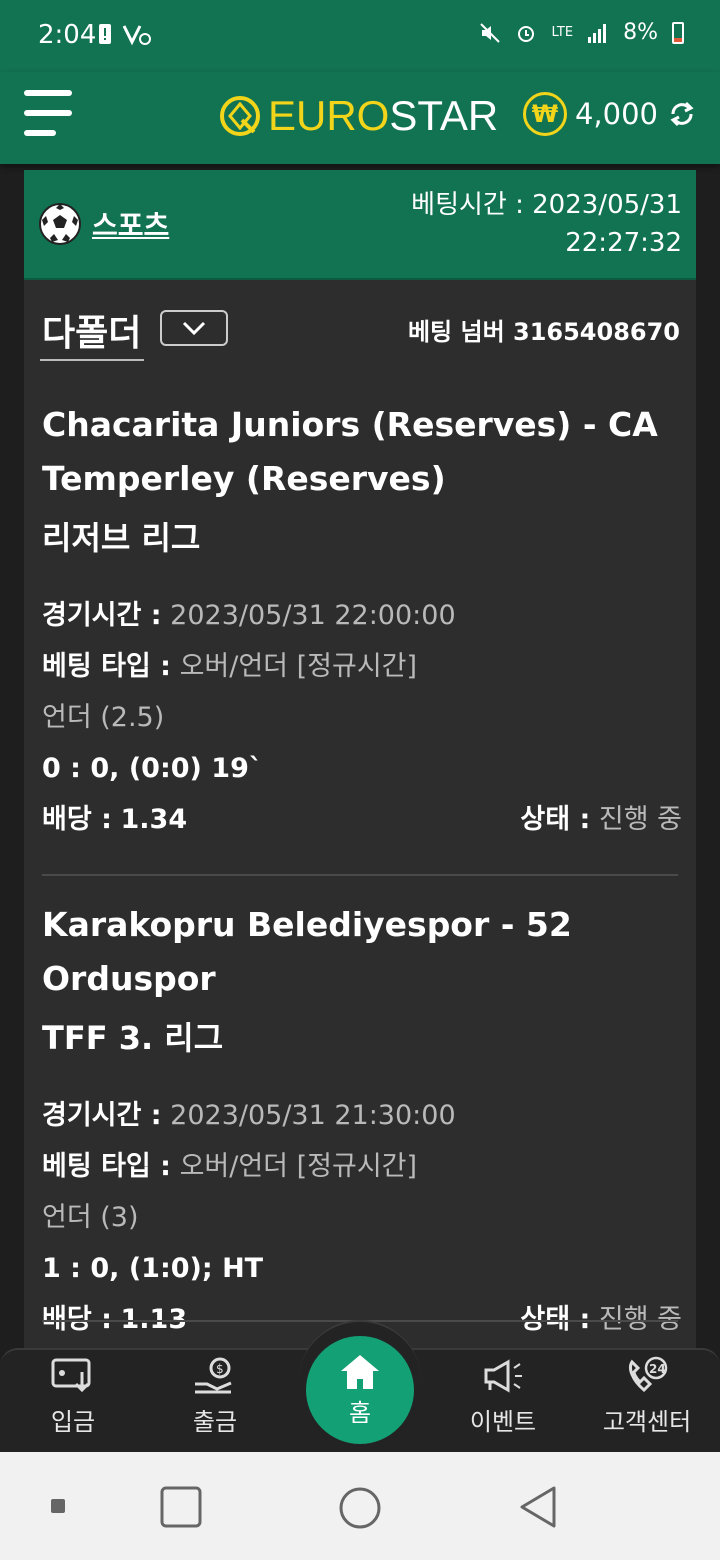  What do you see at coordinates (526, 33) in the screenshot?
I see `alarm-icon` at bounding box center [526, 33].